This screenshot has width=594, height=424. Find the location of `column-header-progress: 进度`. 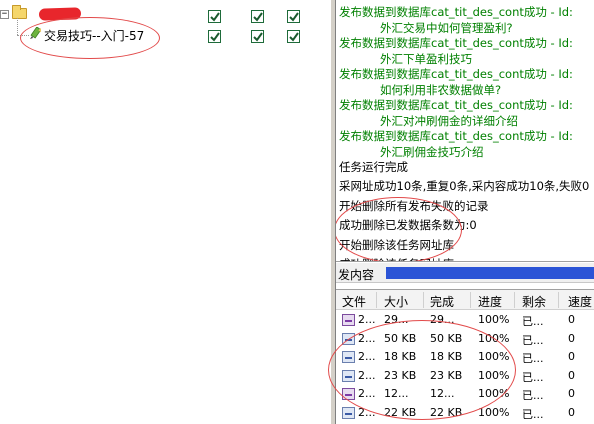

column-header-progress: 进度 is located at coordinates (490, 301).